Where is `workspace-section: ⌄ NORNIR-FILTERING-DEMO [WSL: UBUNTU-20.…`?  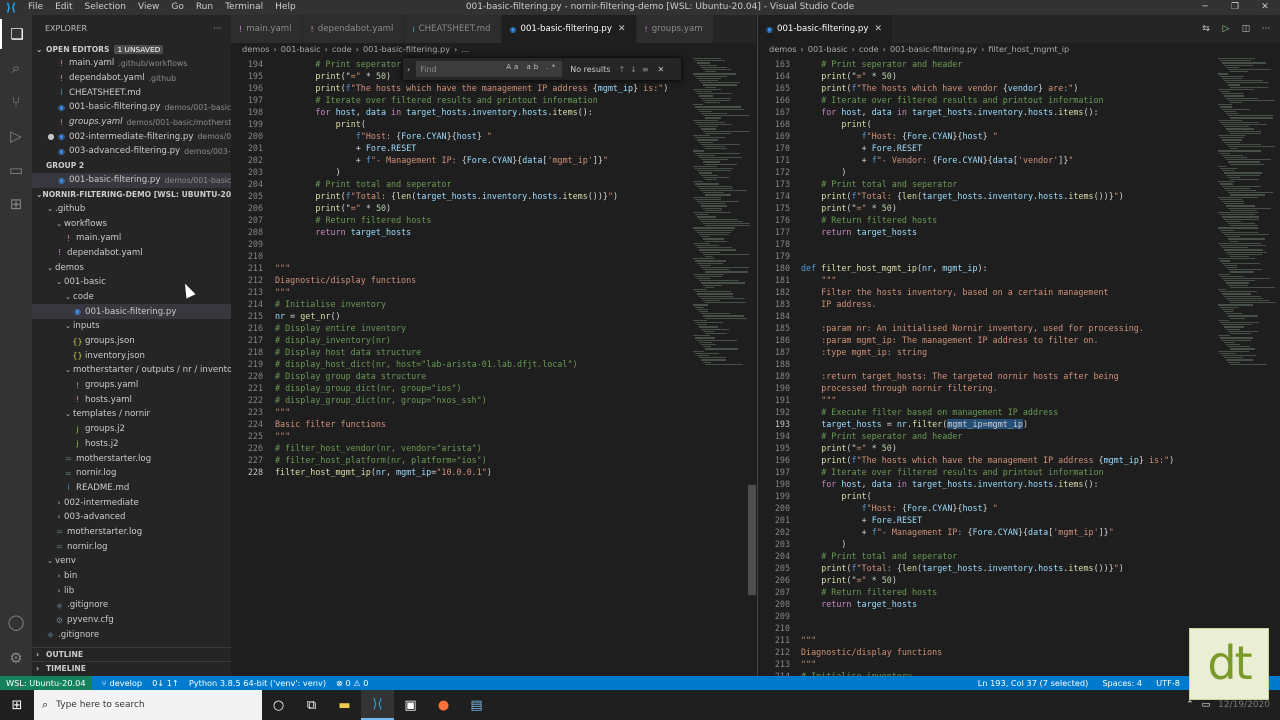
workspace-section: ⌄ NORNIR-FILTERING-DEMO [WSL: UBUNTU-20.… is located at coordinates (131, 195).